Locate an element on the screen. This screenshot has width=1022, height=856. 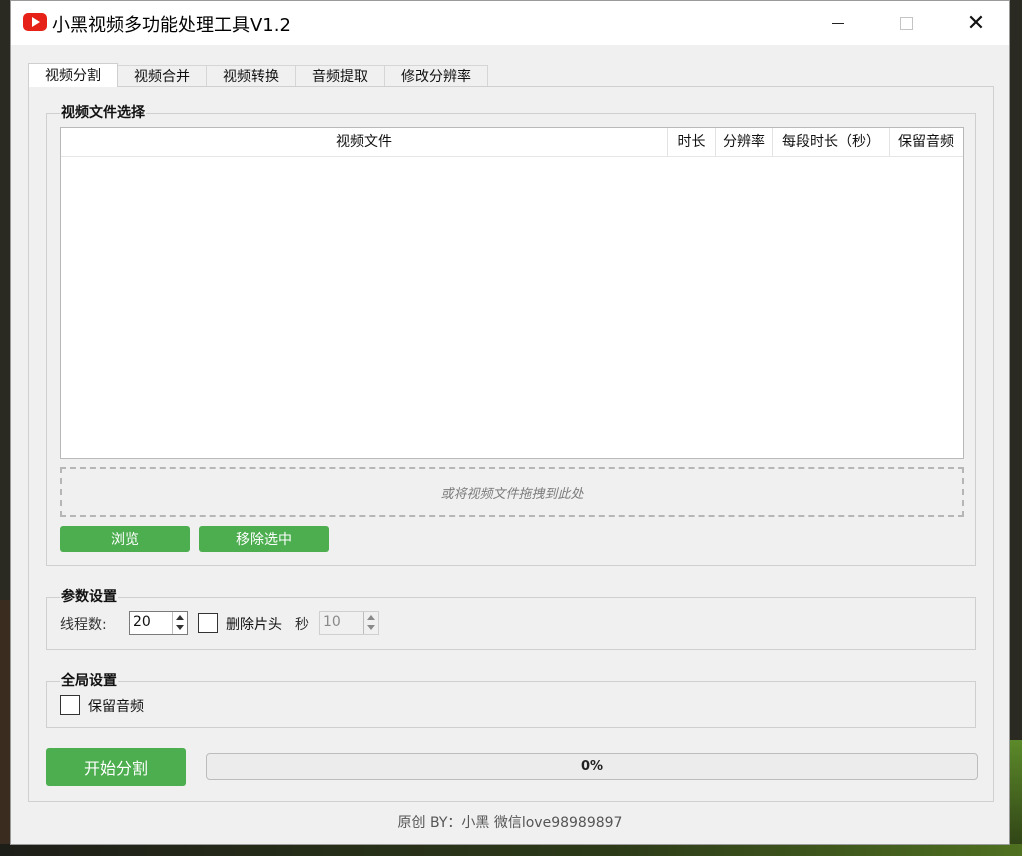
title-bar: 小黑视频多功能处理工具V1.2 ✕ is located at coordinates (510, 23).